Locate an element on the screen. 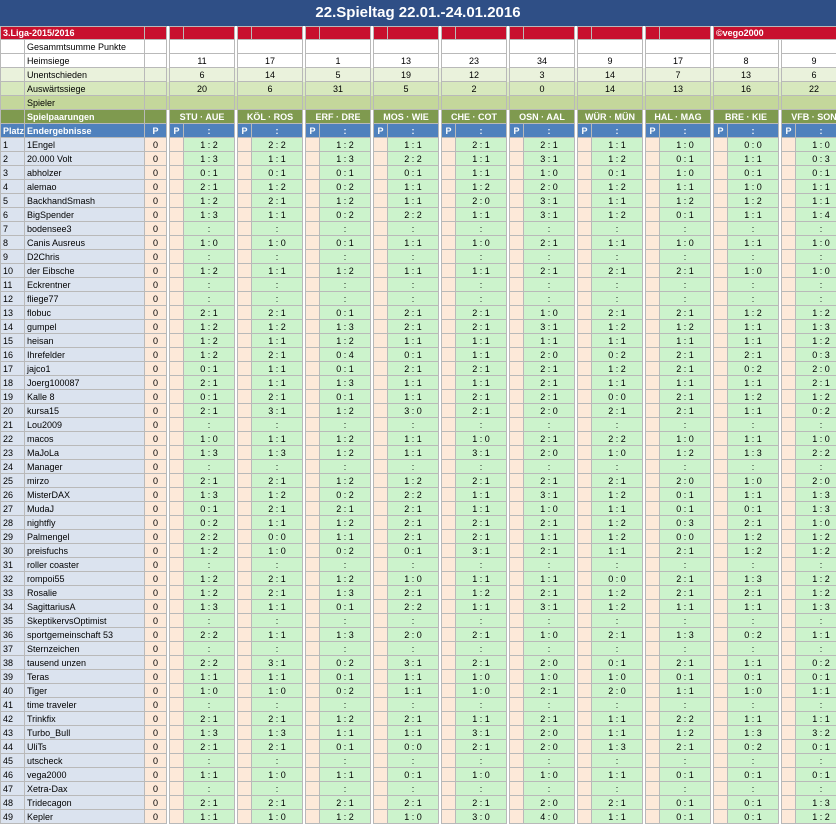 The height and width of the screenshot is (824, 836). tip-cell: 3 : 0 is located at coordinates (481, 817).